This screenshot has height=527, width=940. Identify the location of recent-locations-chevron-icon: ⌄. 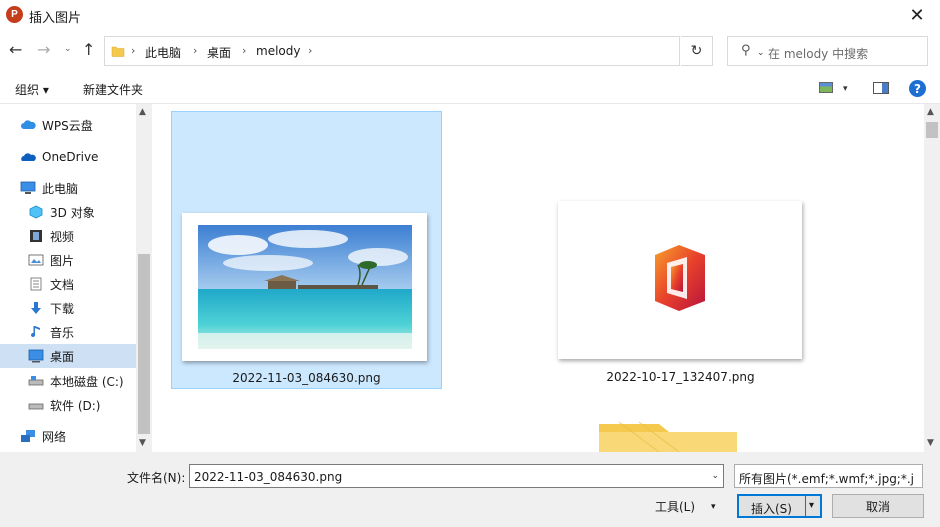
(68, 49).